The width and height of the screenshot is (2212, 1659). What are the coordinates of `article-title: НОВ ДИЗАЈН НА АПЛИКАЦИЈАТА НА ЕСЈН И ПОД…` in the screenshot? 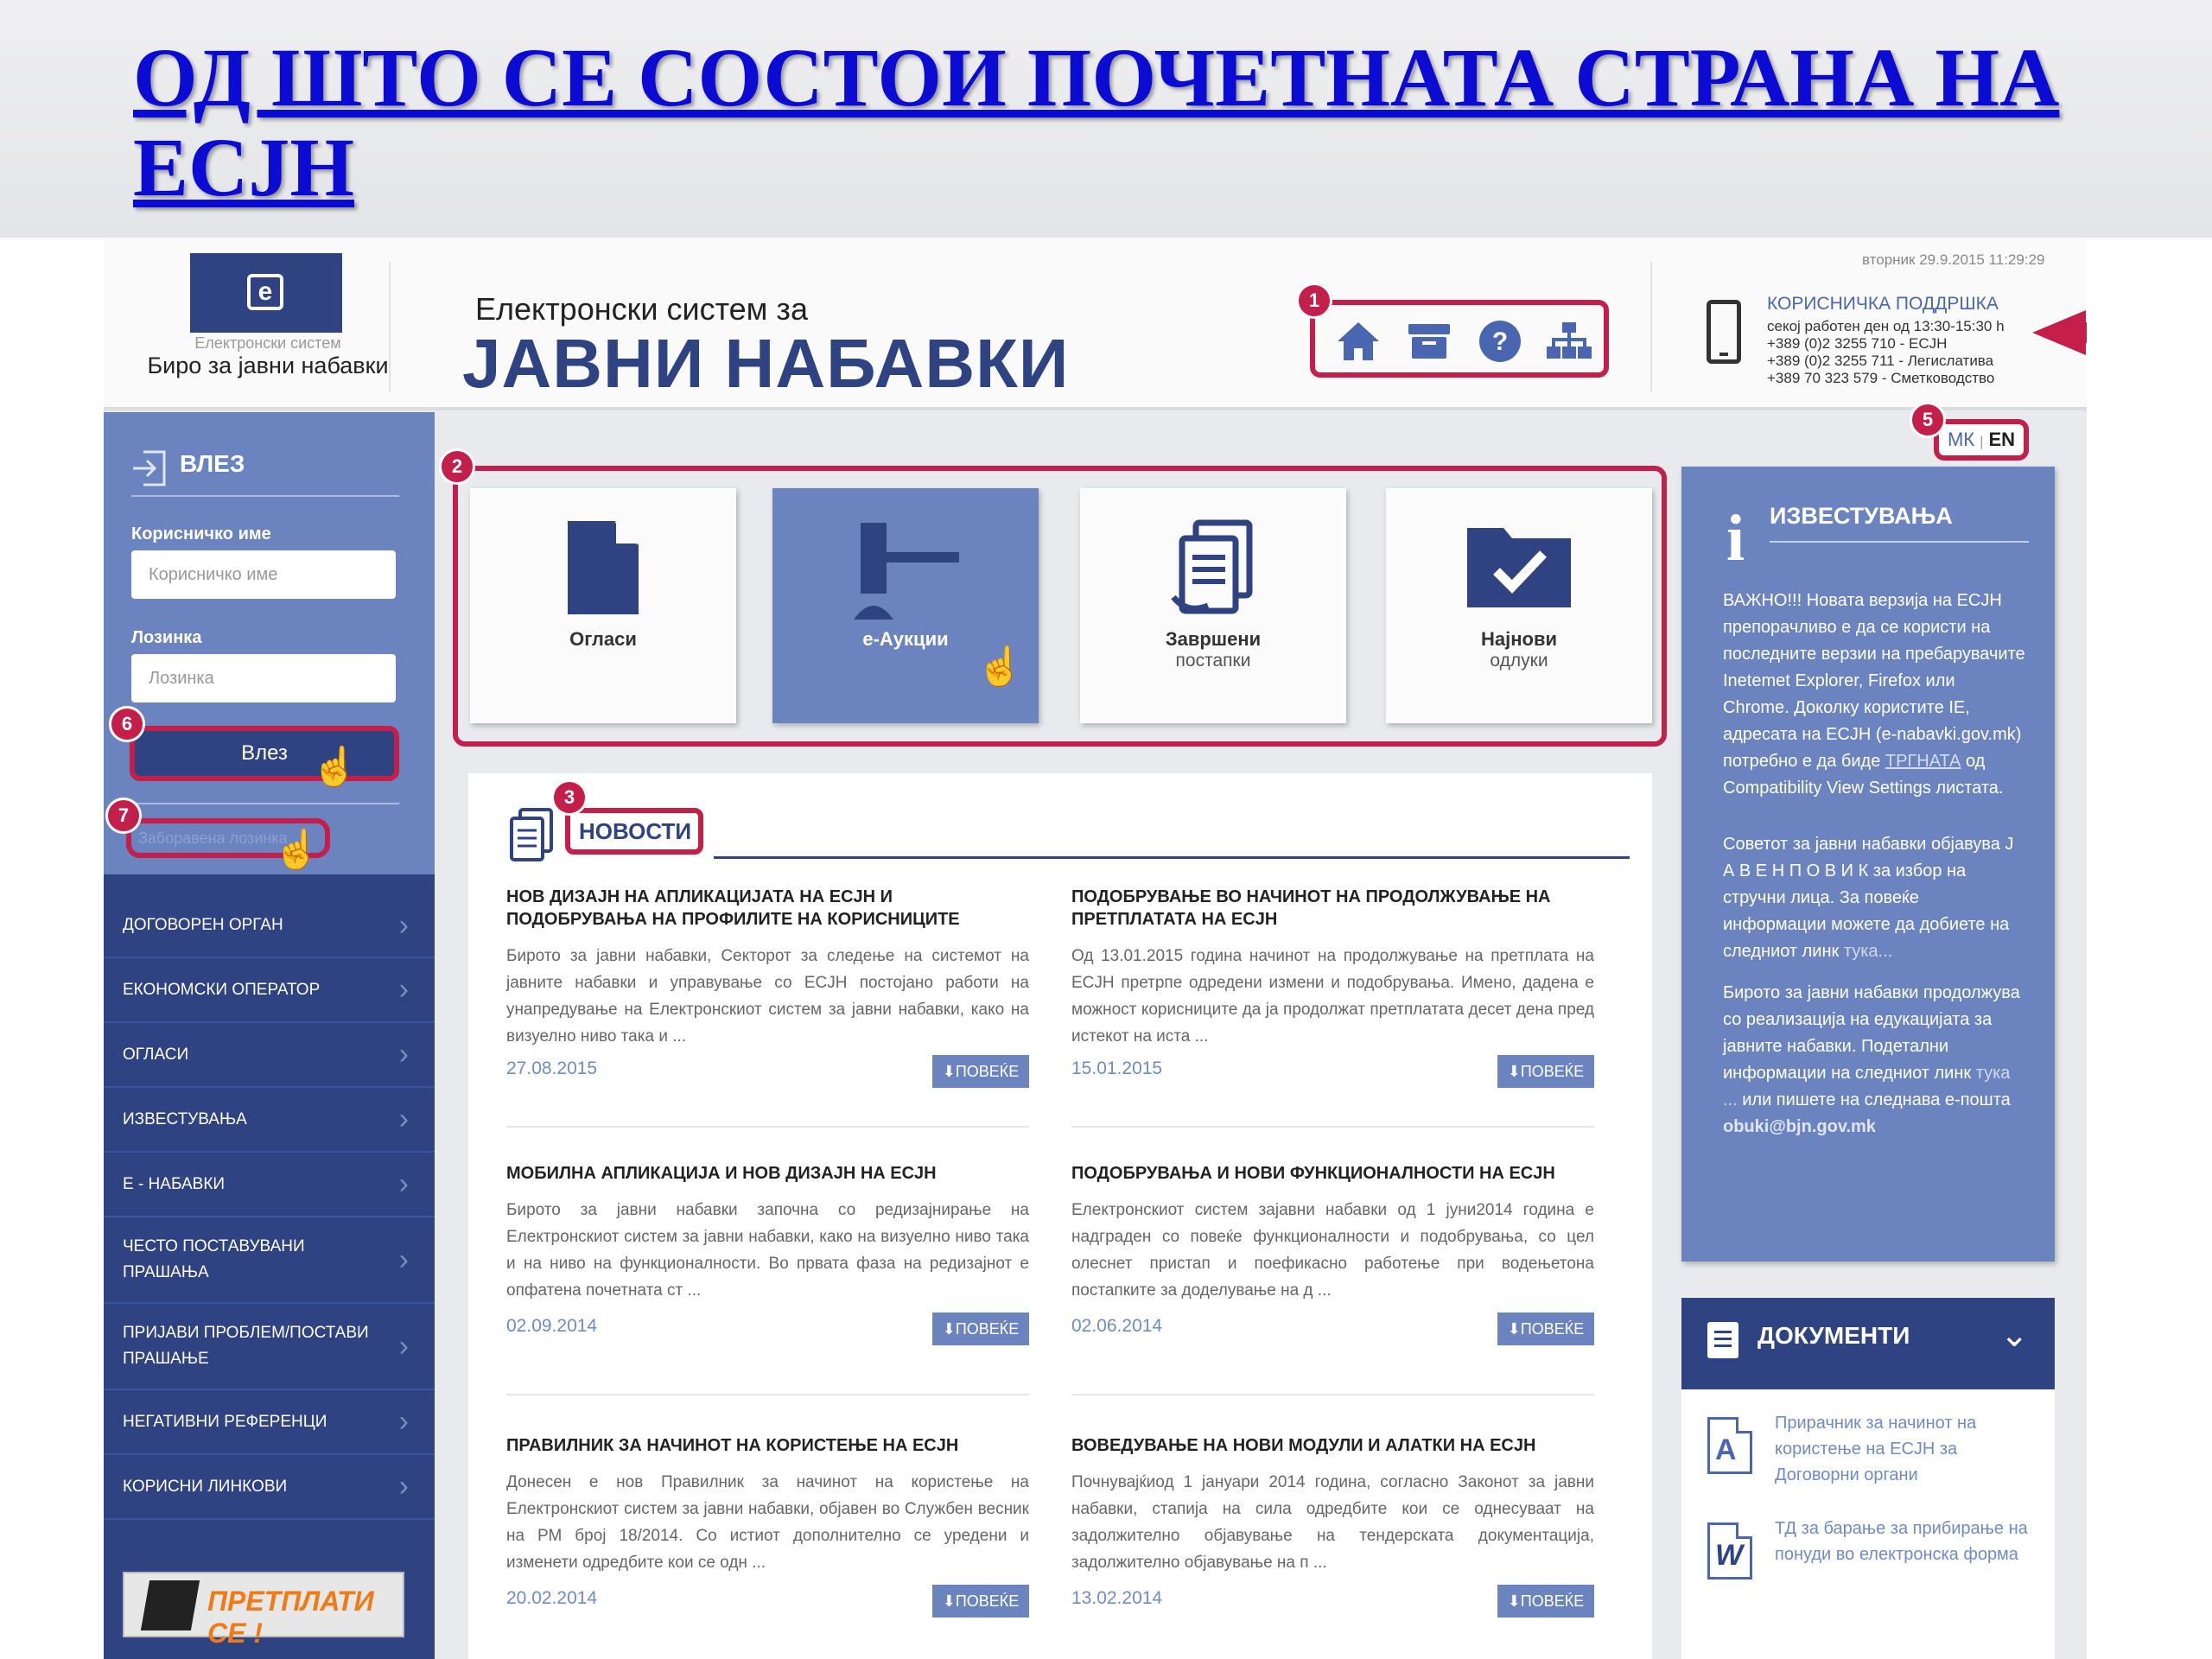 It's located at (767, 909).